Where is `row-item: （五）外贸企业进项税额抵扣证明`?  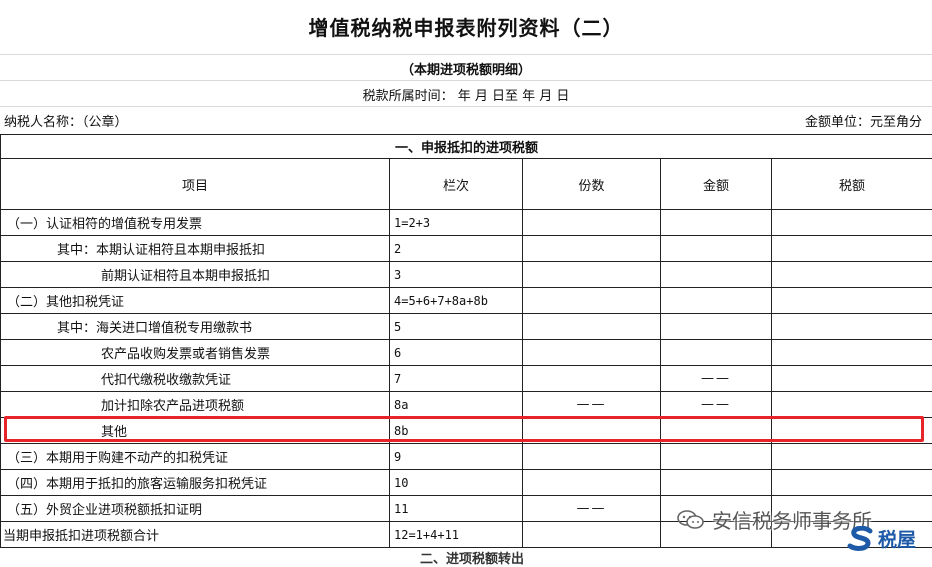 row-item: （五）外贸企业进项税额抵扣证明 is located at coordinates (195, 509).